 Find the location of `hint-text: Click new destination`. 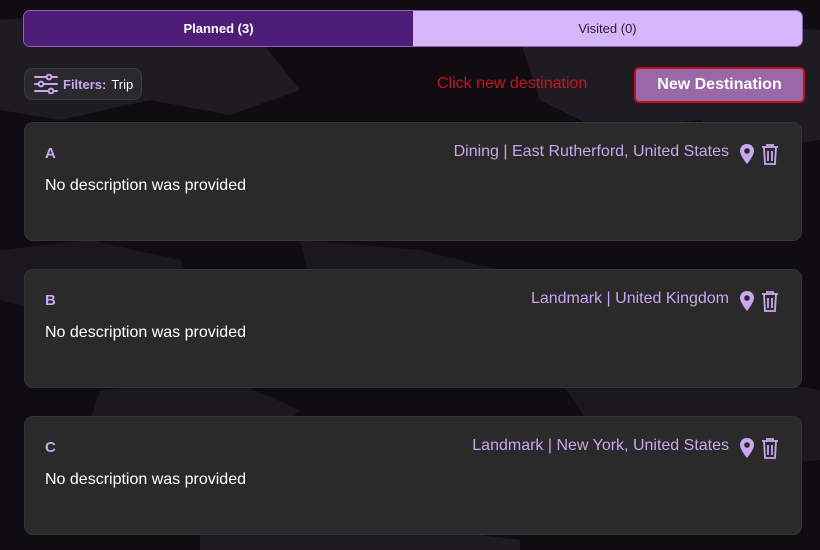

hint-text: Click new destination is located at coordinates (512, 83).